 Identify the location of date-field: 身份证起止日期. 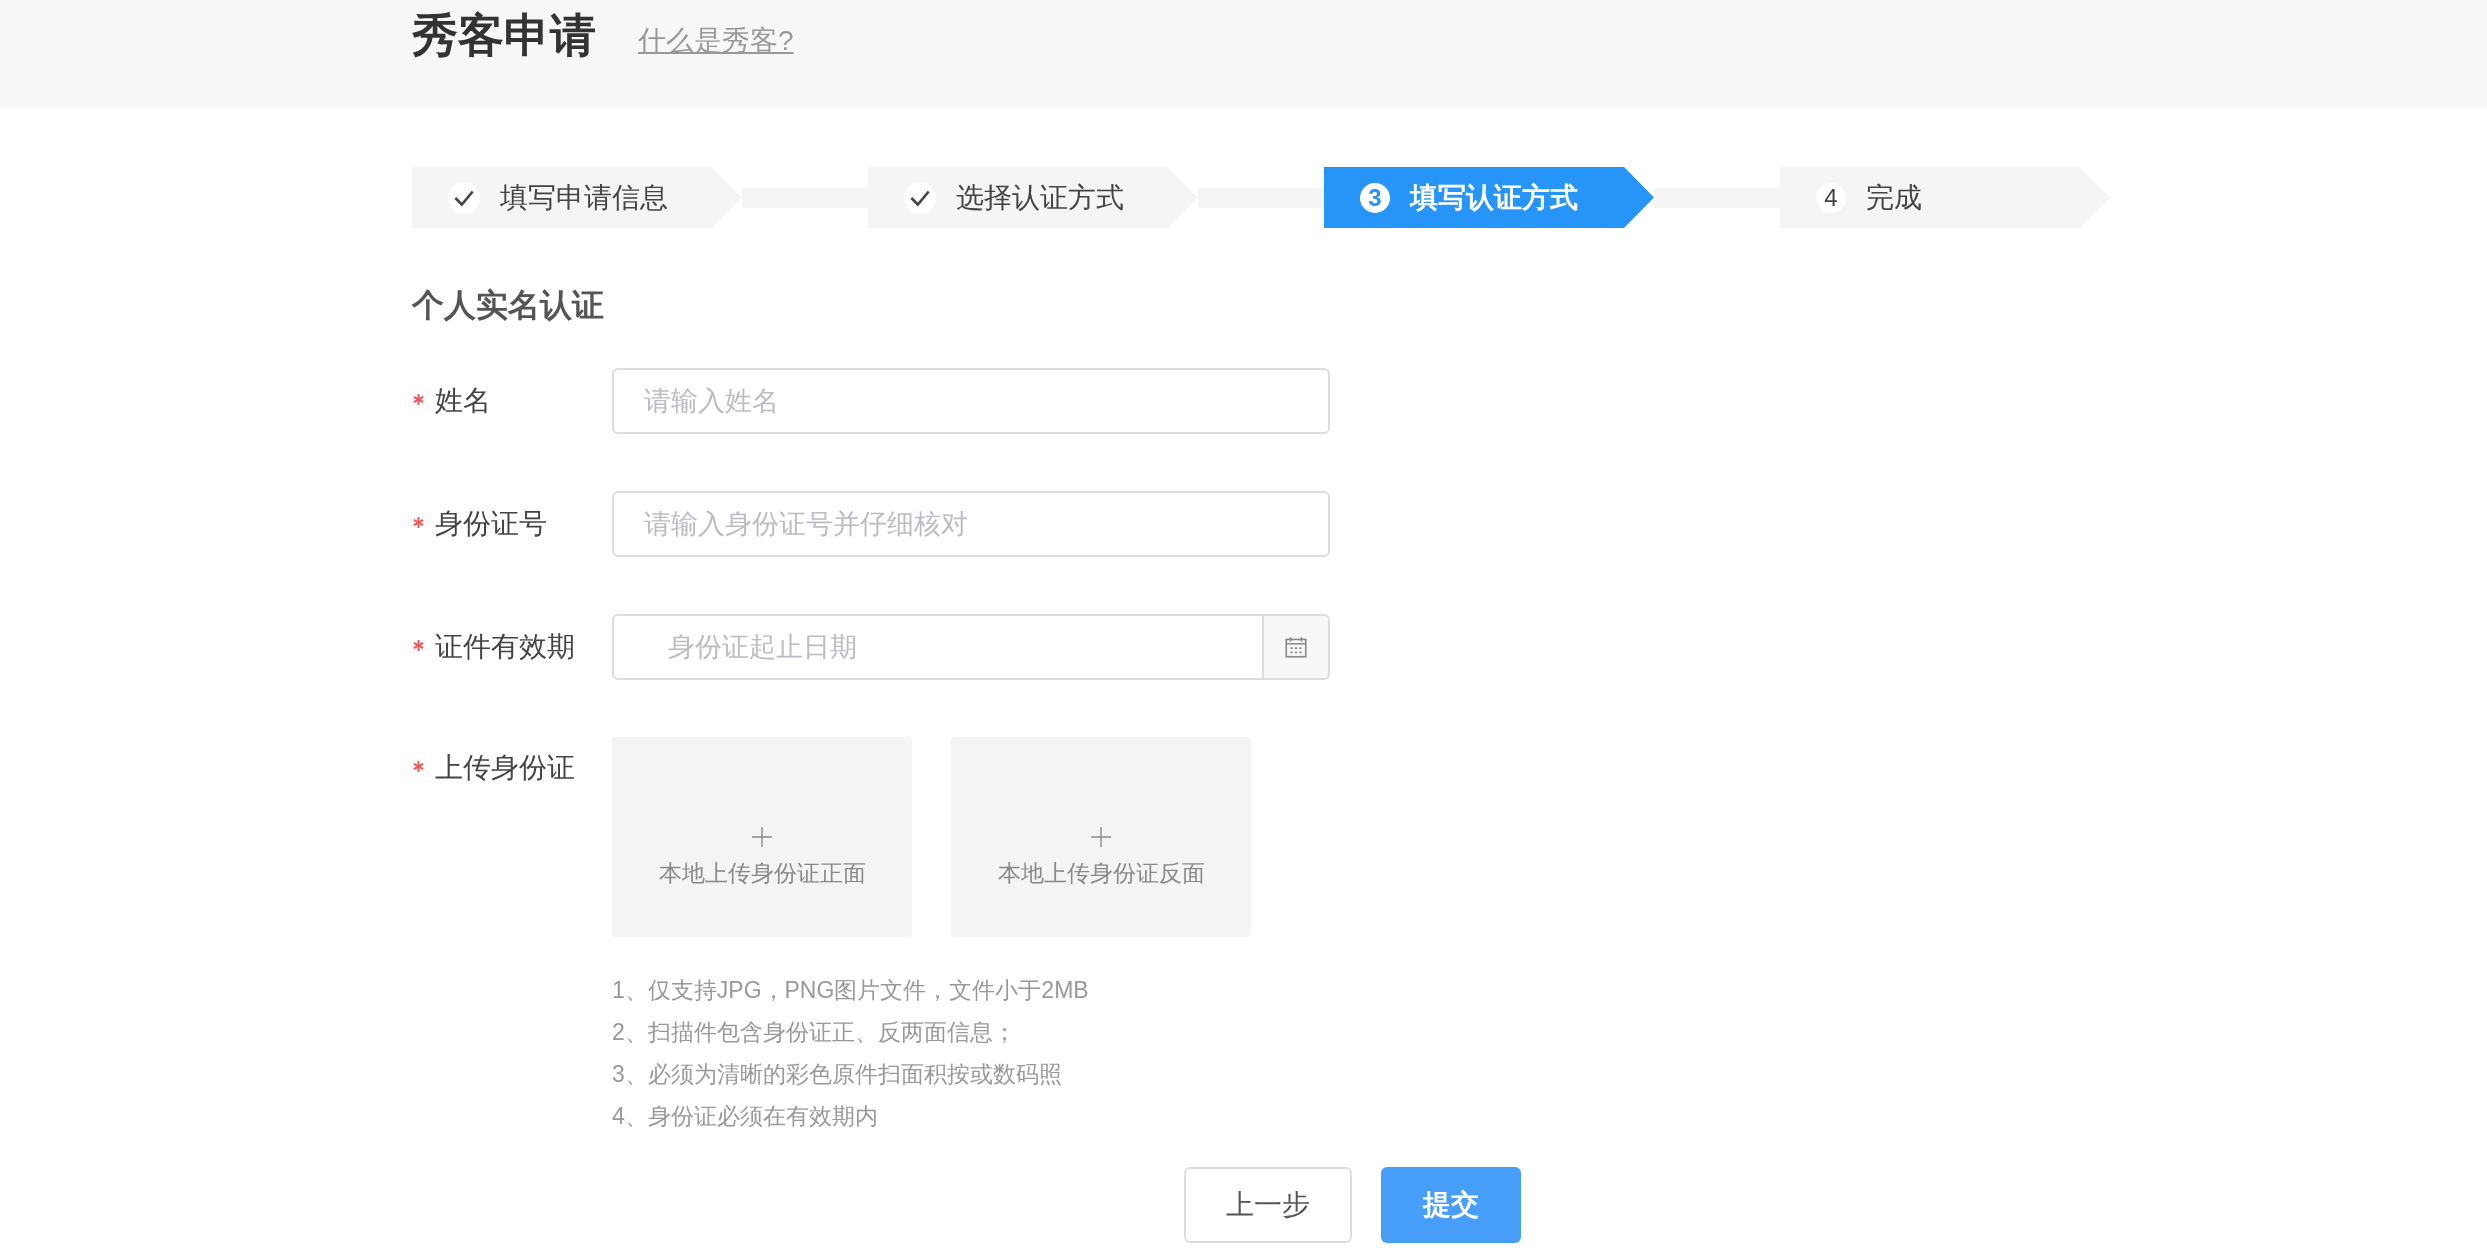
(938, 647).